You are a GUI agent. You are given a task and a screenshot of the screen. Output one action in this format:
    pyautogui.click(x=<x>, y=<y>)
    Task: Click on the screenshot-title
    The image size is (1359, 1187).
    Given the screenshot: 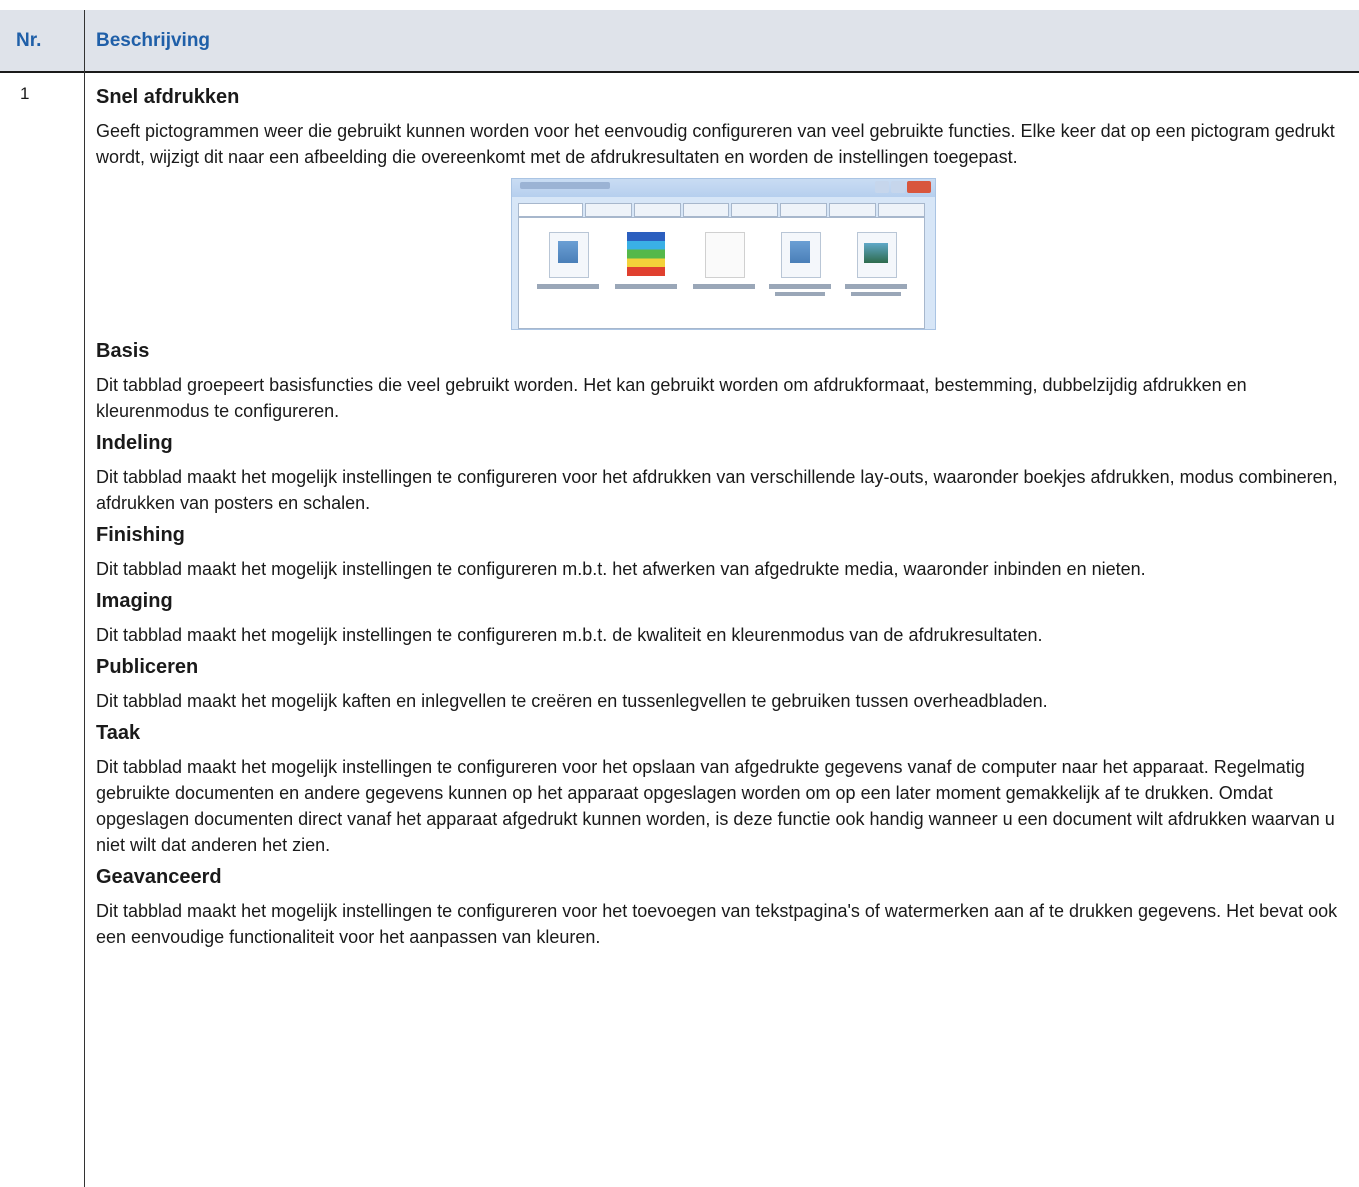 What is the action you would take?
    pyautogui.click(x=565, y=185)
    